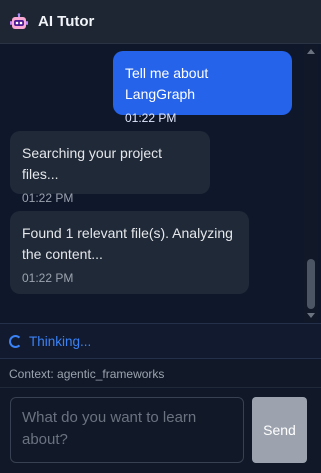  I want to click on robot-icon, so click(19, 20).